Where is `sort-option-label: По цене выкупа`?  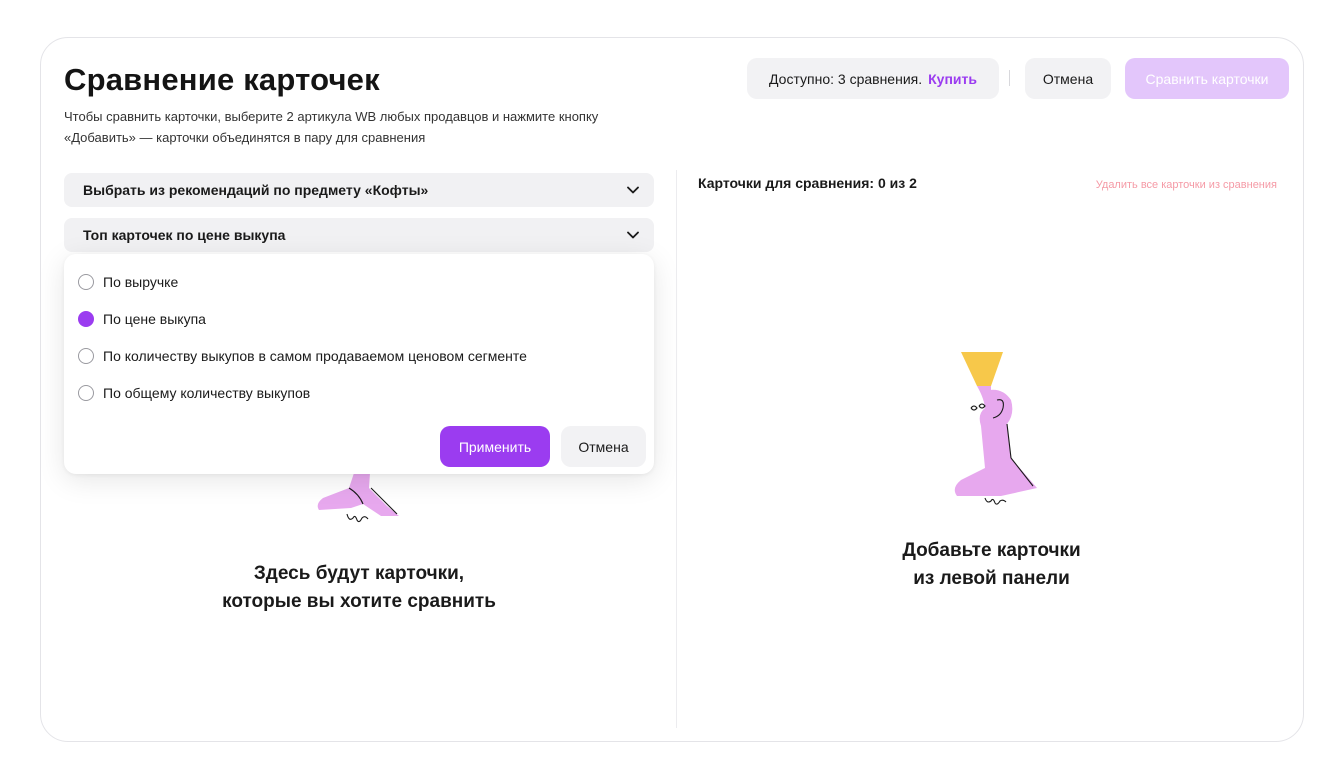 sort-option-label: По цене выкупа is located at coordinates (154, 319).